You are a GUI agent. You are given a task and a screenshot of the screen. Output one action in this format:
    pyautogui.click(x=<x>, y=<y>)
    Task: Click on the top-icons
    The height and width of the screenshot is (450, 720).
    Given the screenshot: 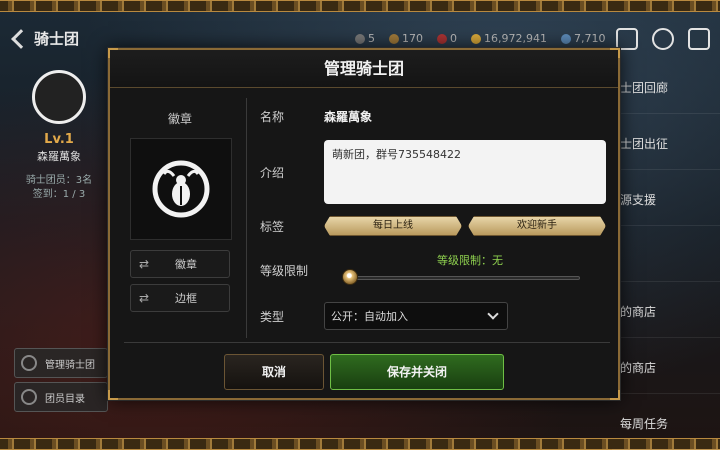 What is the action you would take?
    pyautogui.click(x=663, y=39)
    